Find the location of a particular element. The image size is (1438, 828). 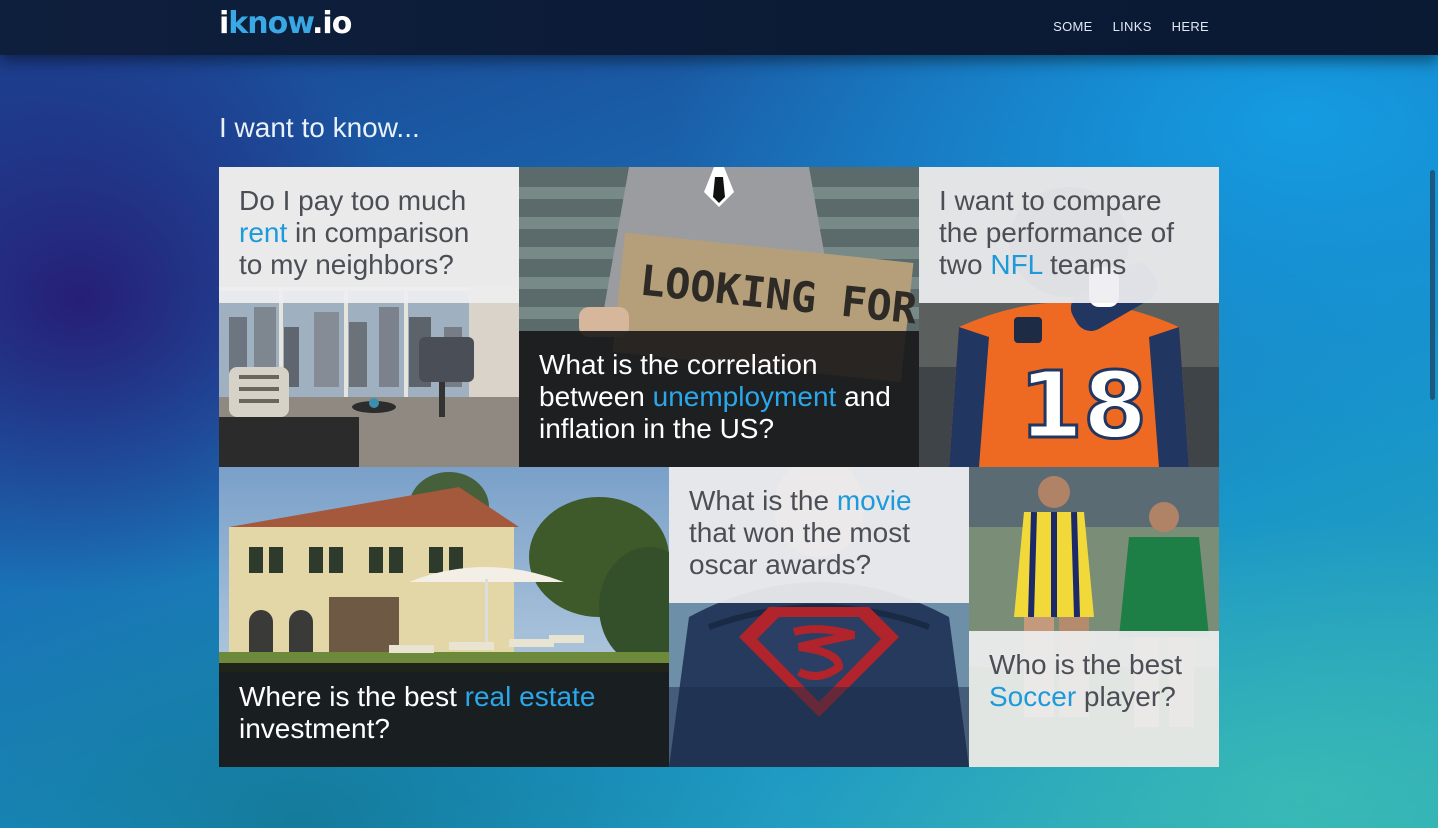

caption-text: teams is located at coordinates (1084, 264).